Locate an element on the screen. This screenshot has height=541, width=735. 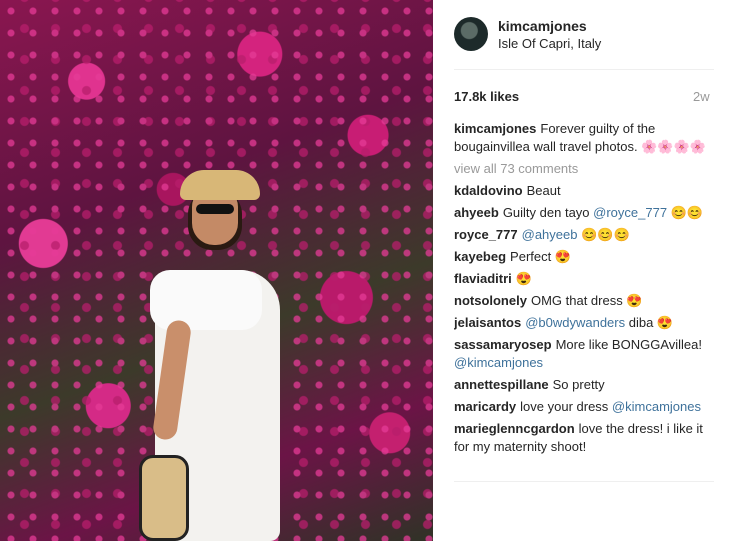
comment-text: Perfect 😍 is located at coordinates (541, 256).